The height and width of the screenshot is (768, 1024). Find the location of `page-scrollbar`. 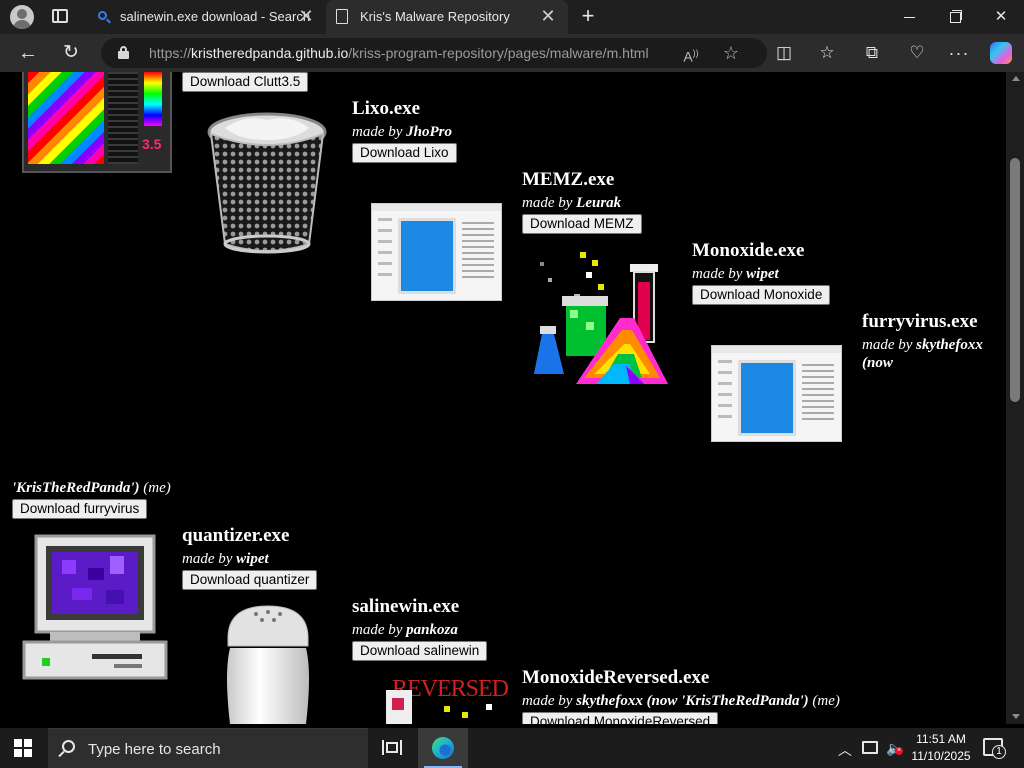

page-scrollbar is located at coordinates (1014, 398).